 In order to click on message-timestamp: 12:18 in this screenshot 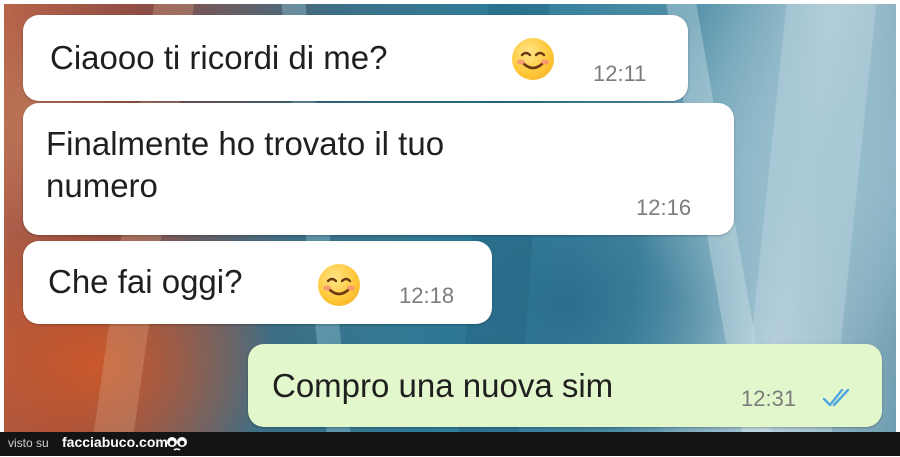, I will do `click(427, 295)`.